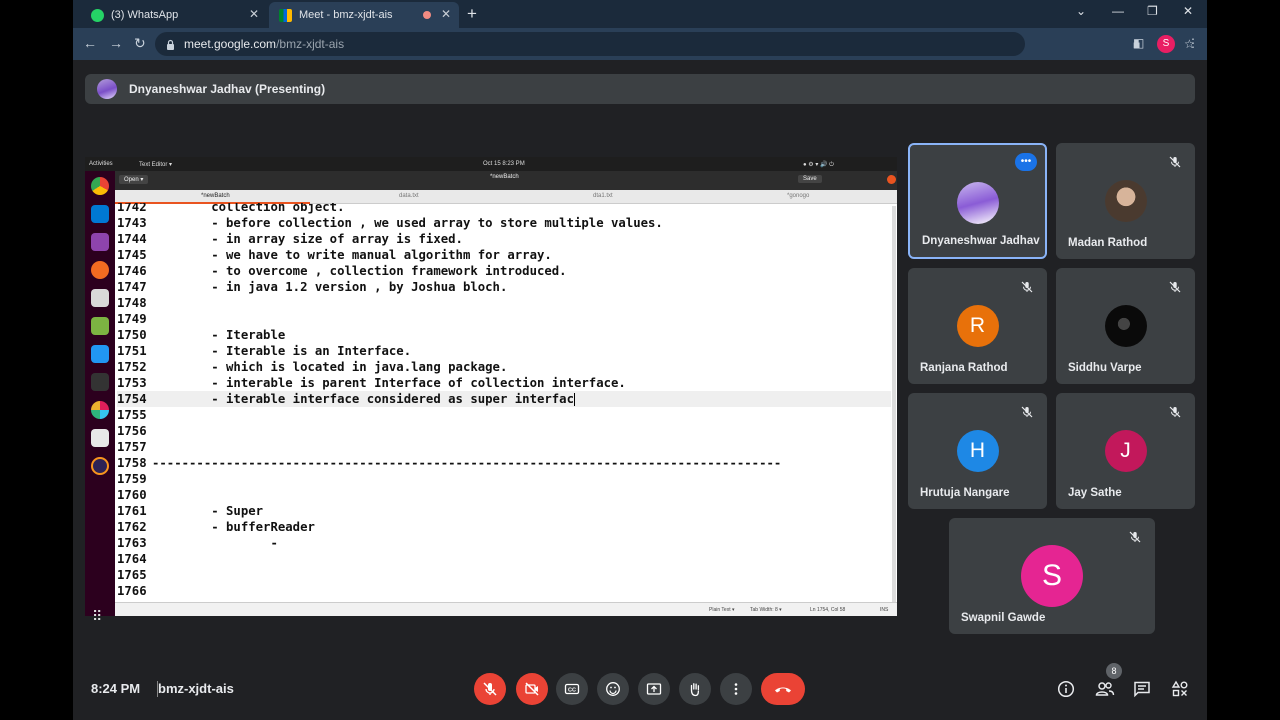  What do you see at coordinates (140, 43) in the screenshot?
I see `reload-button: ↻` at bounding box center [140, 43].